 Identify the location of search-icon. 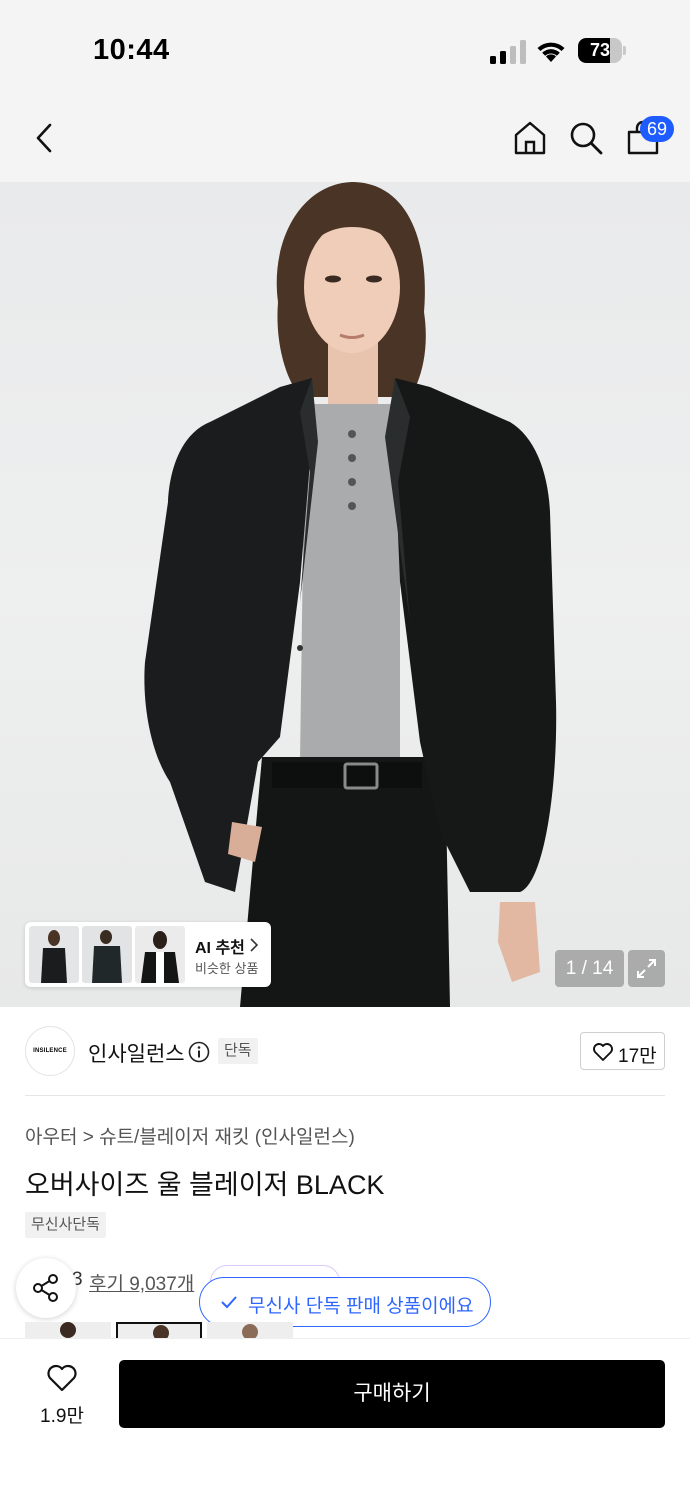
(586, 138).